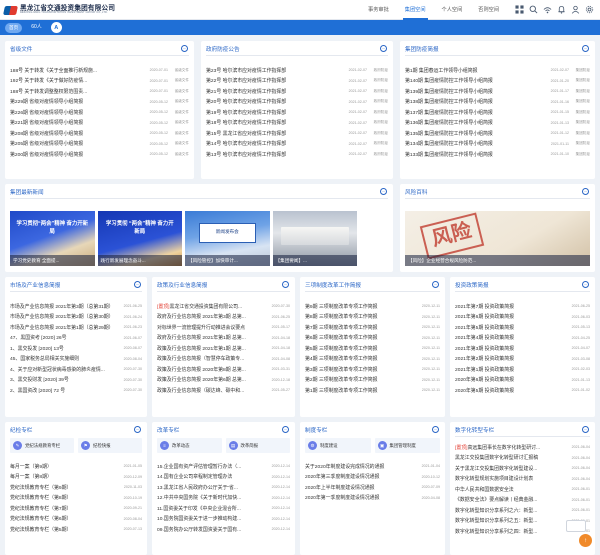 The height and width of the screenshot is (555, 600). I want to click on list-item: 第136期 集团疫情防控工作领导小组简报 2021-01-13 集团防疫, so click(497, 123).